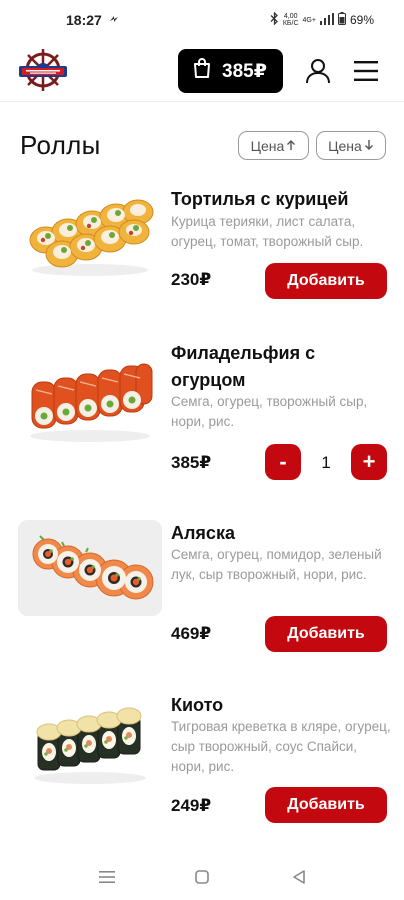 The height and width of the screenshot is (900, 404). Describe the element at coordinates (191, 279) in the screenshot. I see `product-price: 230₽` at that location.